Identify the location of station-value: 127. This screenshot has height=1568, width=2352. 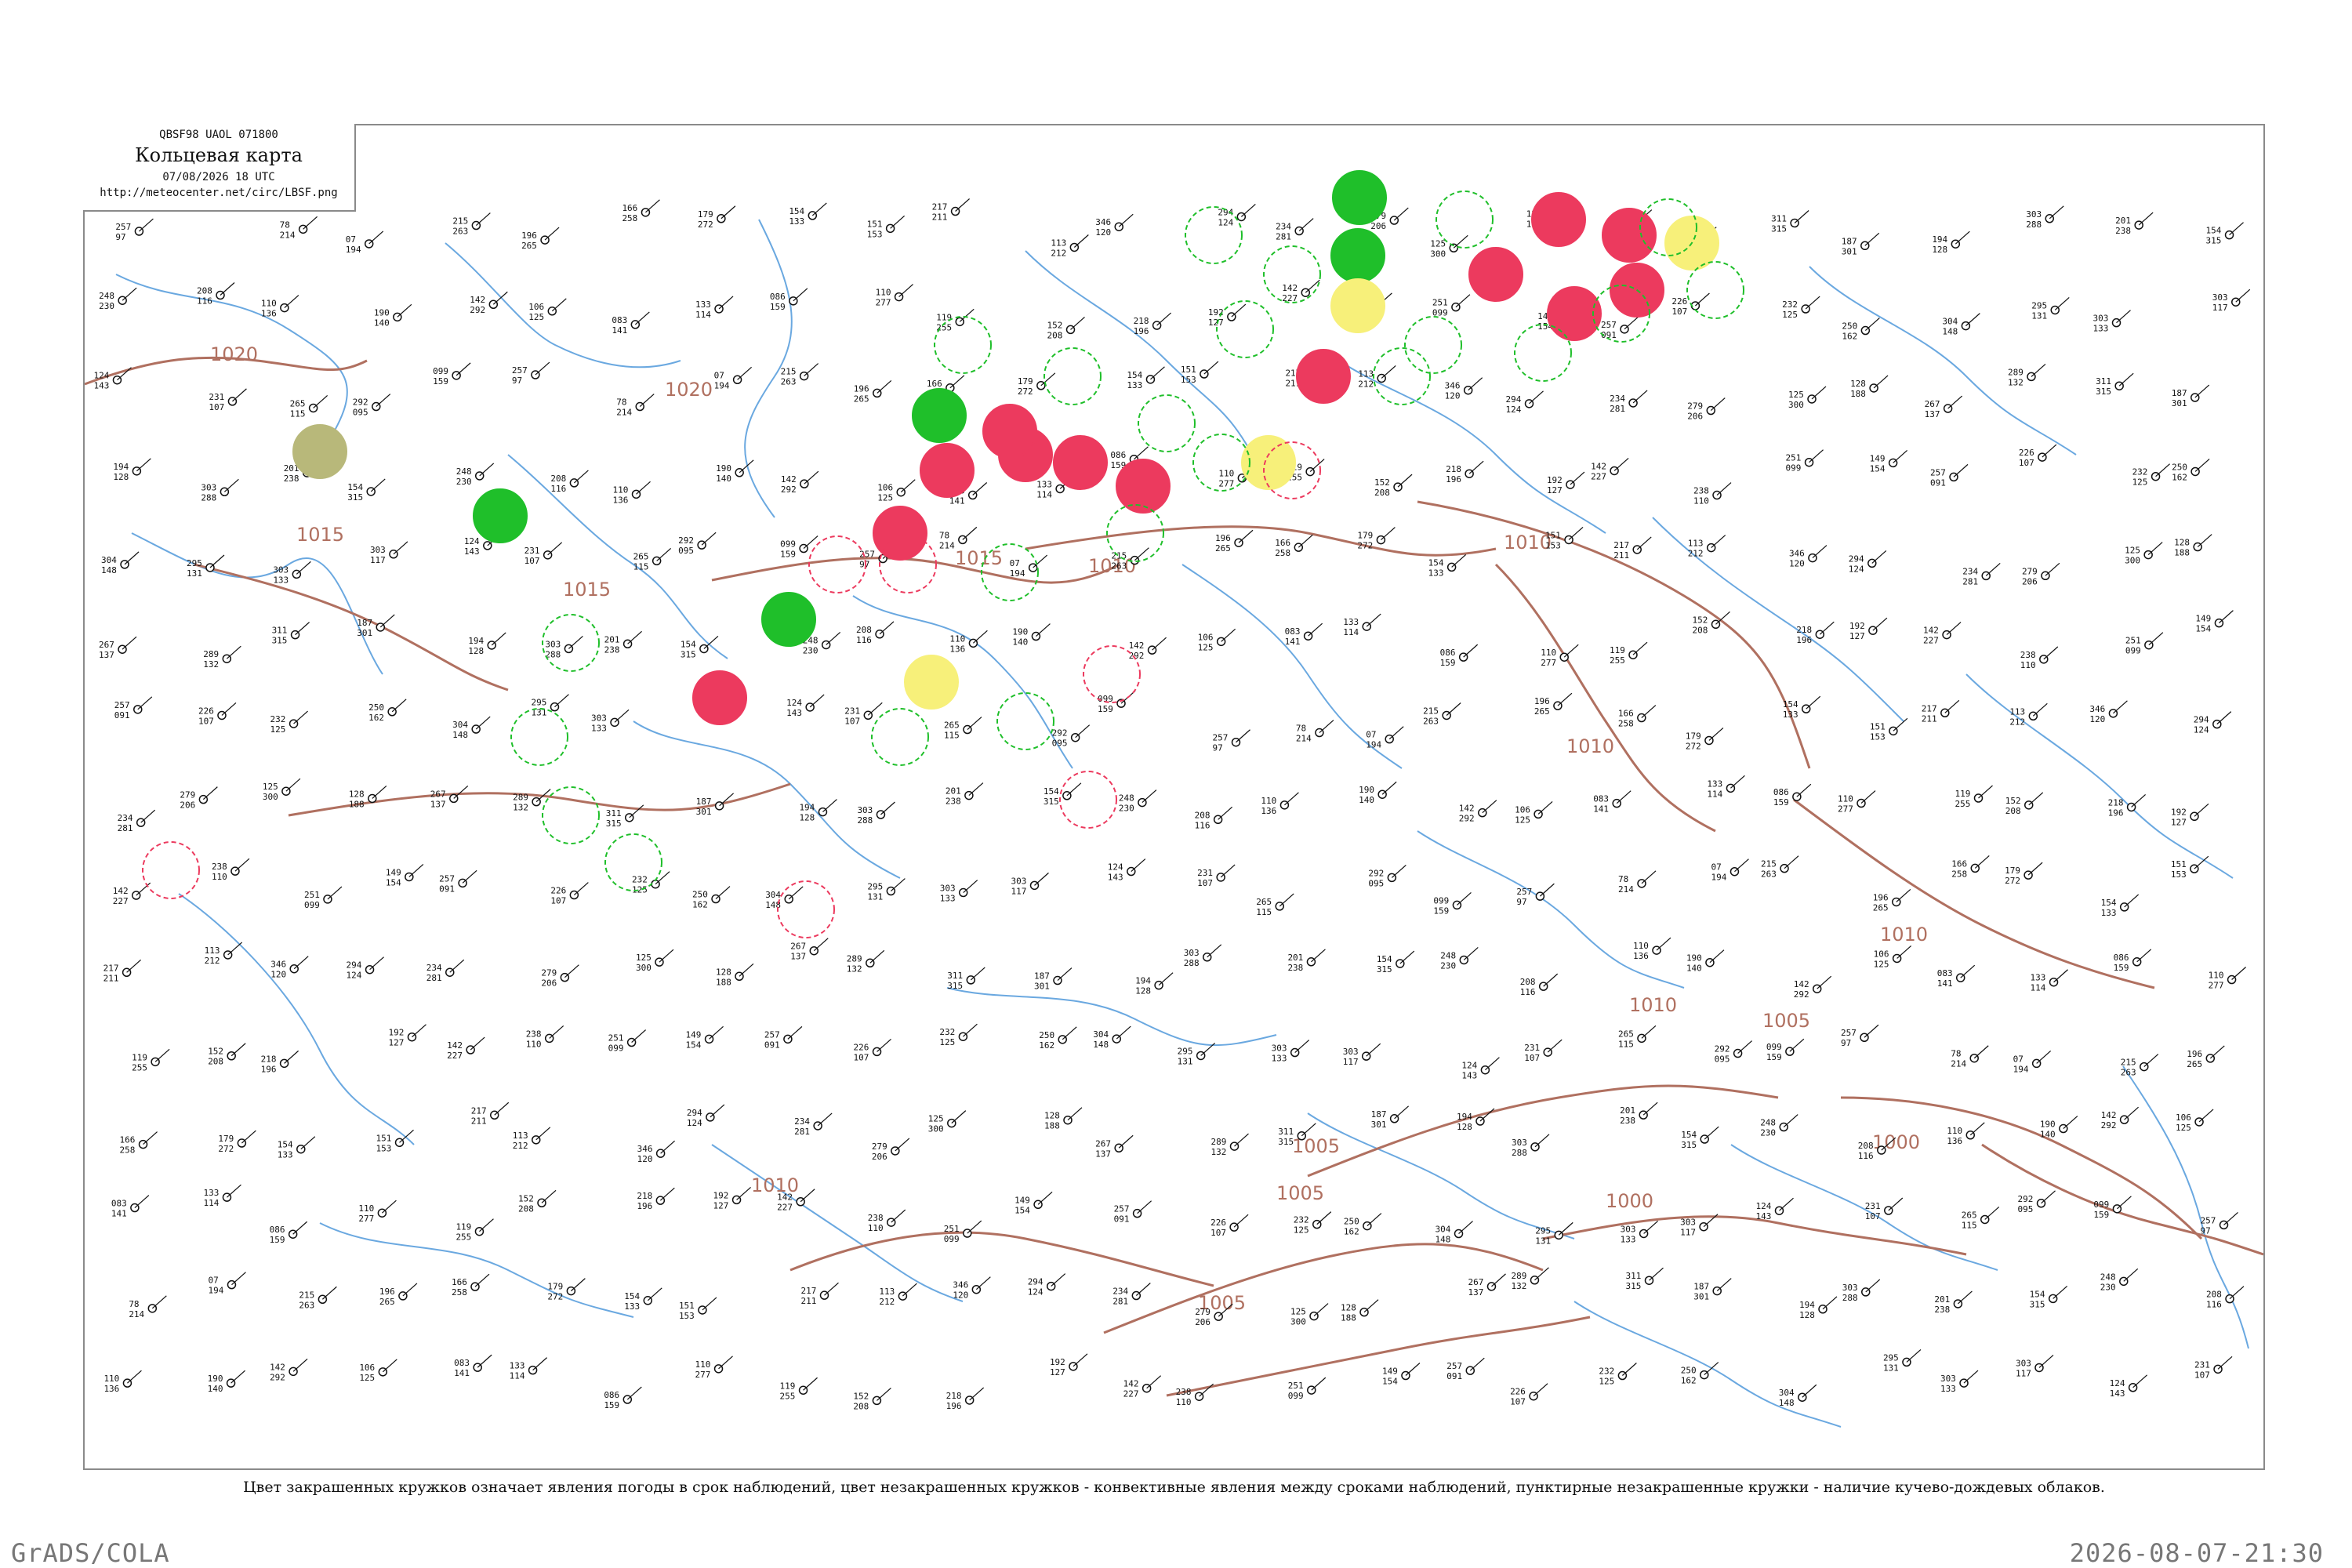
(721, 1205).